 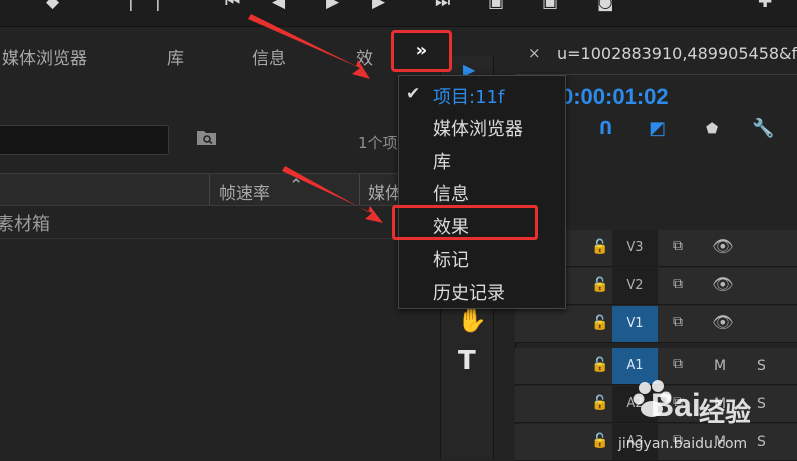 I want to click on panel-overflow-button: », so click(x=421, y=51).